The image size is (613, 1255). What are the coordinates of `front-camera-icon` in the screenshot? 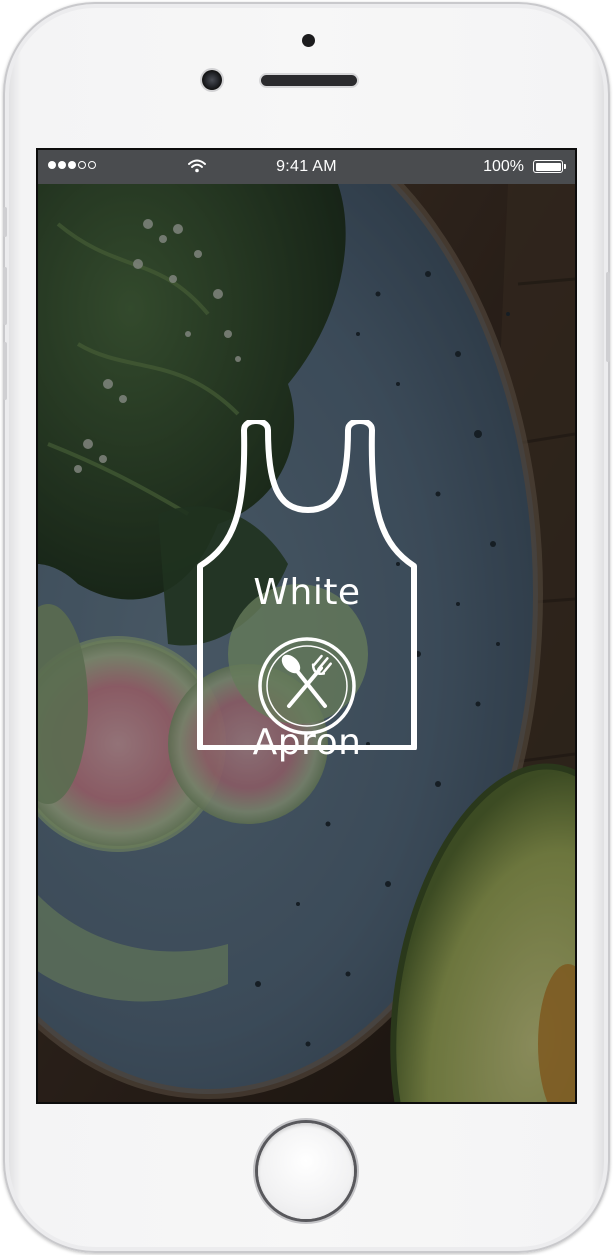 It's located at (212, 80).